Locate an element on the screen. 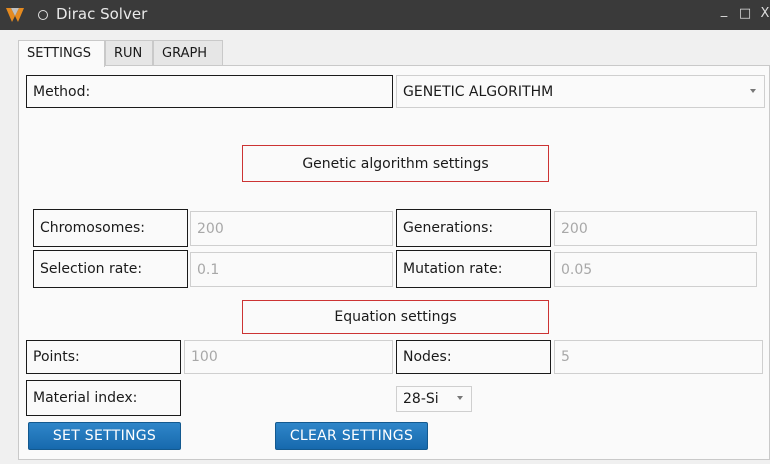 This screenshot has height=464, width=770. title-bar: Dirac Solver _ □ X is located at coordinates (385, 15).